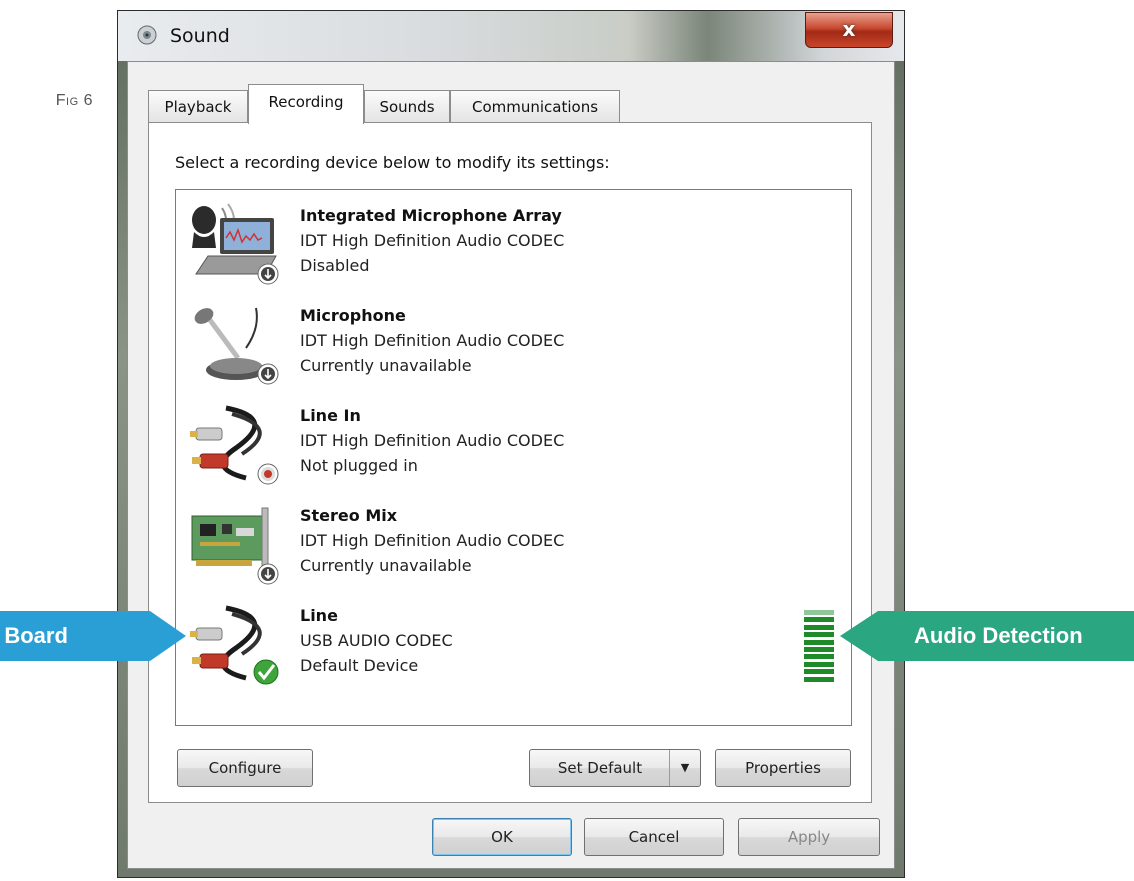  I want to click on device-status: Not plugged in, so click(359, 465).